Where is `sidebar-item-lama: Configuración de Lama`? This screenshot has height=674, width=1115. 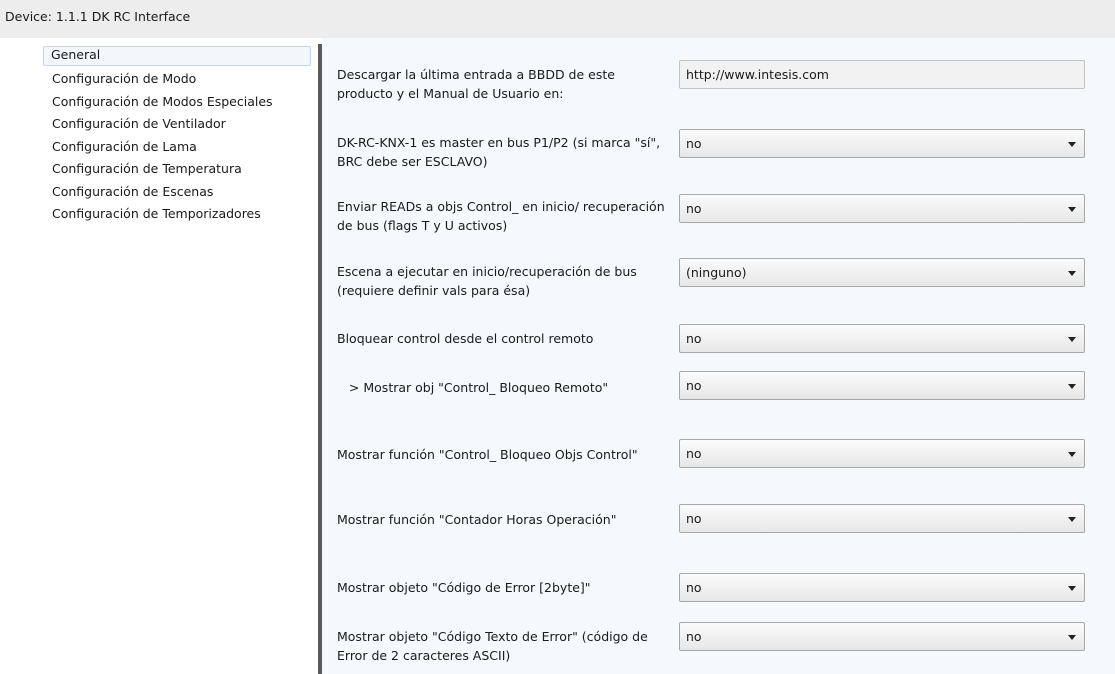 sidebar-item-lama: Configuración de Lama is located at coordinates (178, 147).